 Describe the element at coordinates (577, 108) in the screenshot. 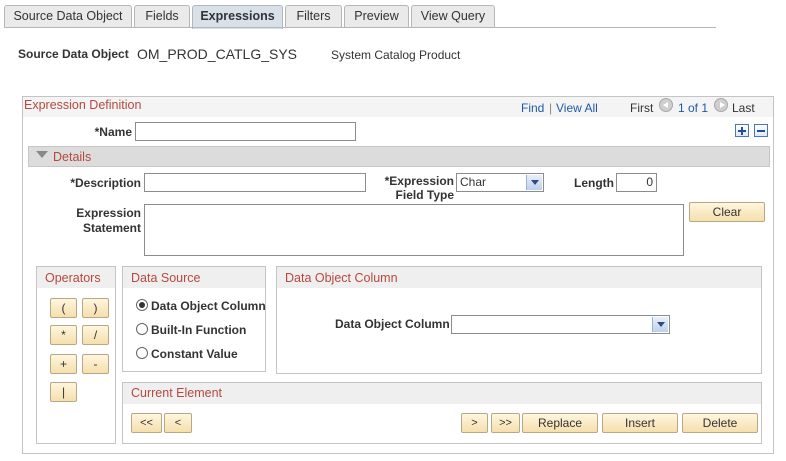

I see `view-all-link: View All` at that location.